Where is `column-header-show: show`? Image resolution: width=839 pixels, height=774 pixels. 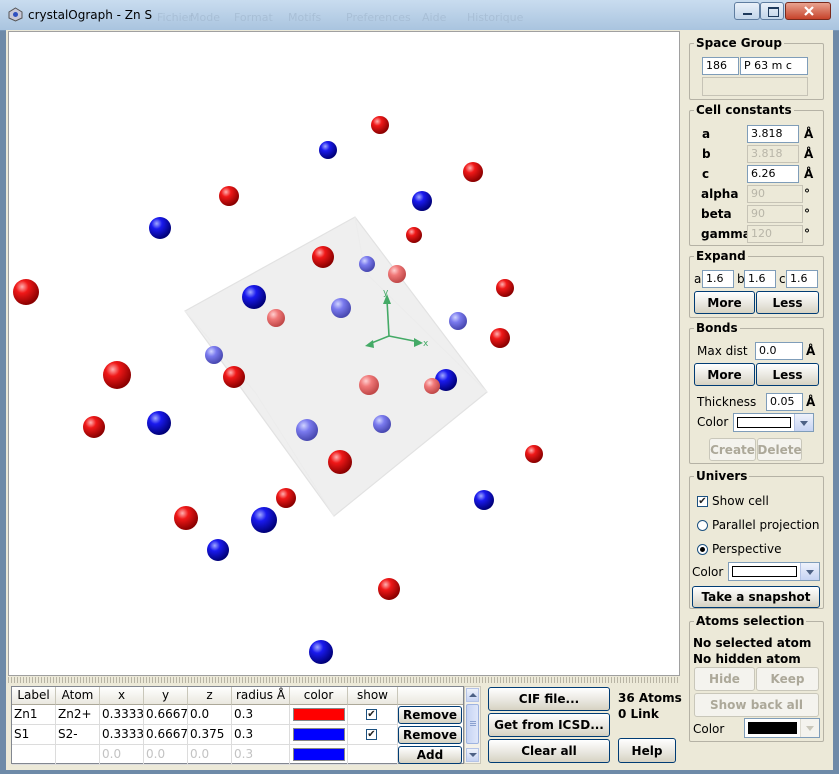 column-header-show: show is located at coordinates (373, 696).